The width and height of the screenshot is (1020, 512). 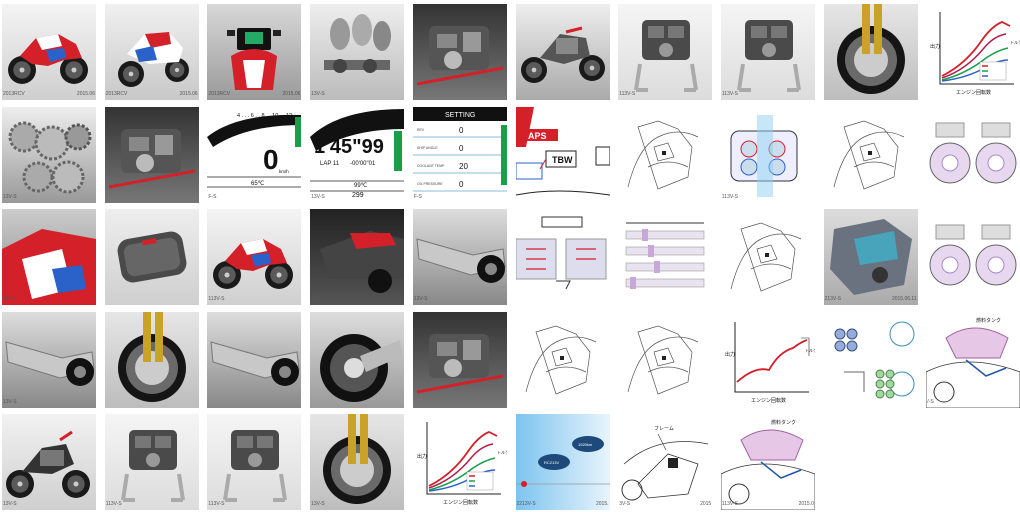 I want to click on thumbnail-wheel-rear, so click(x=357, y=359).